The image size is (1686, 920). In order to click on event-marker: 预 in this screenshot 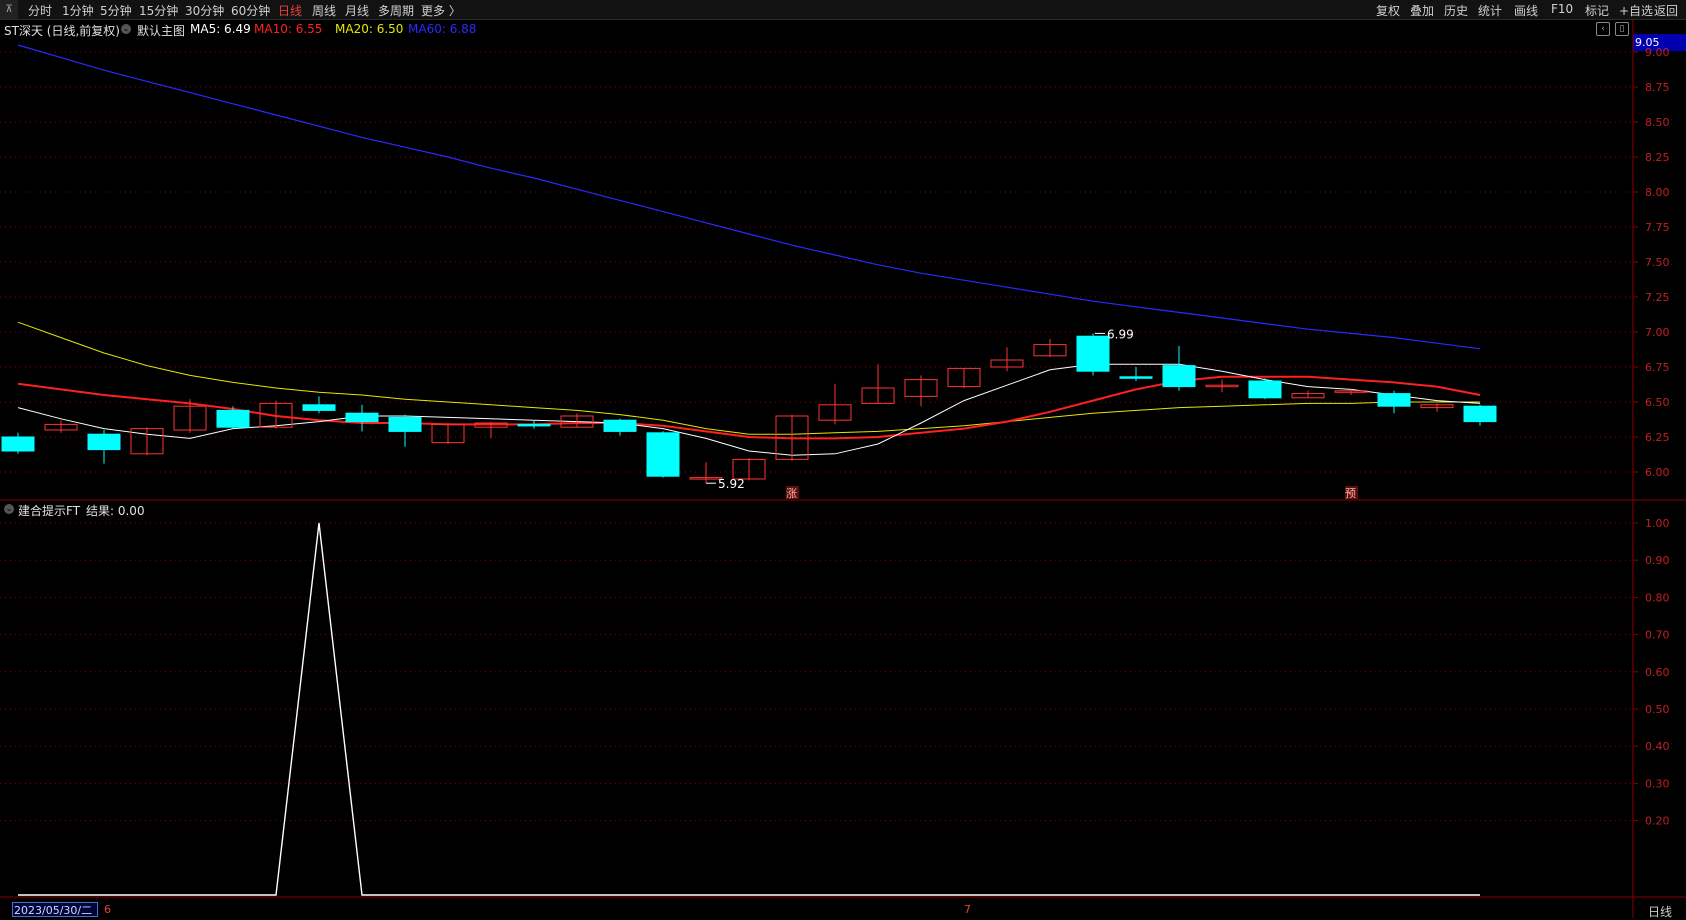, I will do `click(1350, 493)`.